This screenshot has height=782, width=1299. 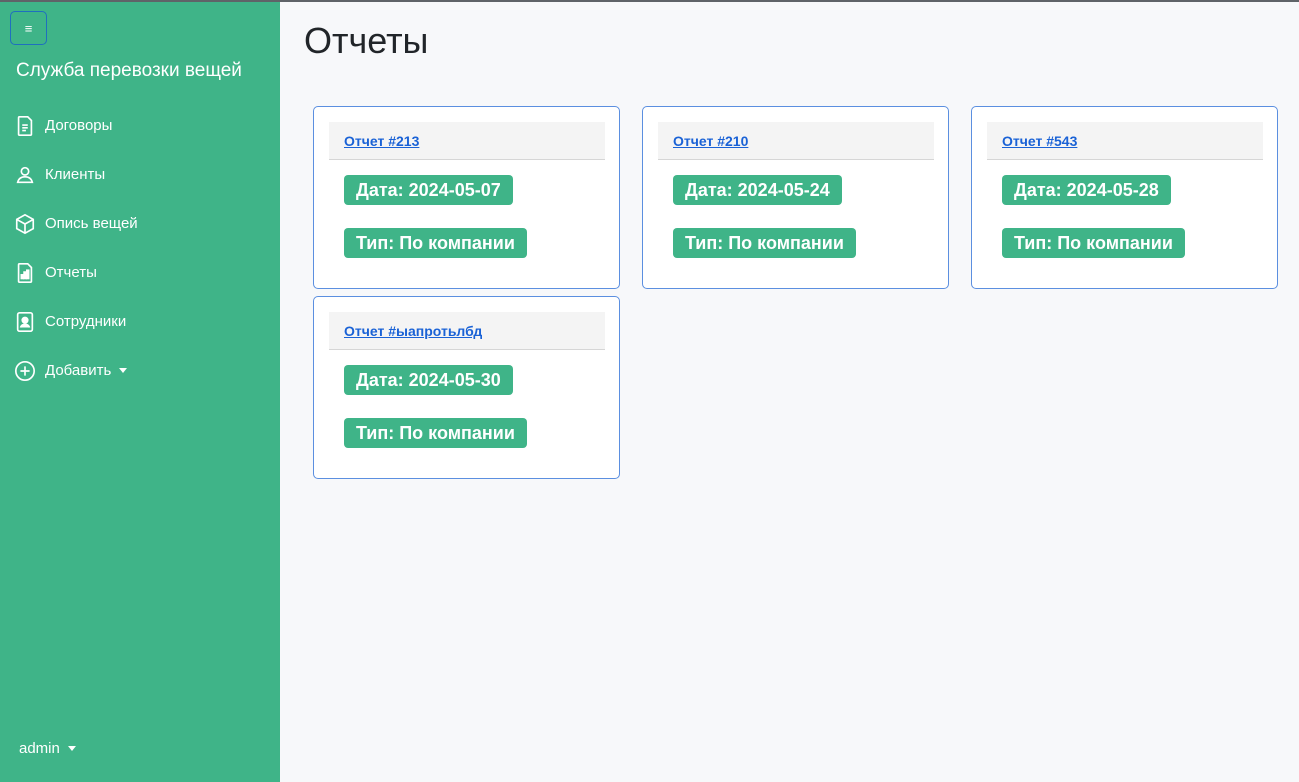 What do you see at coordinates (467, 141) in the screenshot?
I see `card-header: Отчет #213` at bounding box center [467, 141].